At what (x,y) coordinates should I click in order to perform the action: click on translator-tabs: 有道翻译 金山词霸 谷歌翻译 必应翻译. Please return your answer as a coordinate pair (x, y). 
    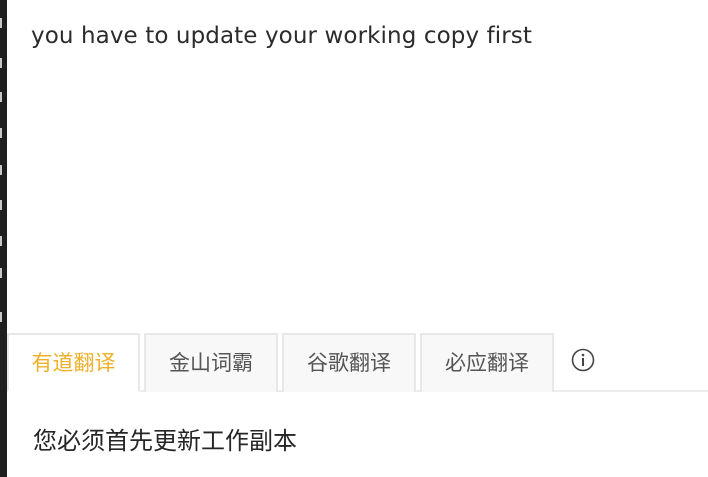
    Looking at the image, I should click on (357, 362).